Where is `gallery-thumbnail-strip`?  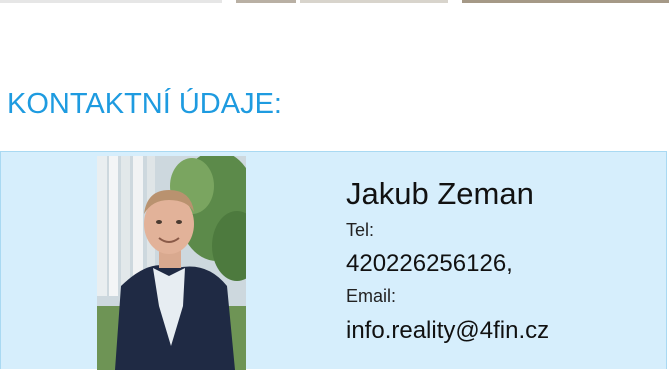 gallery-thumbnail-strip is located at coordinates (334, 2).